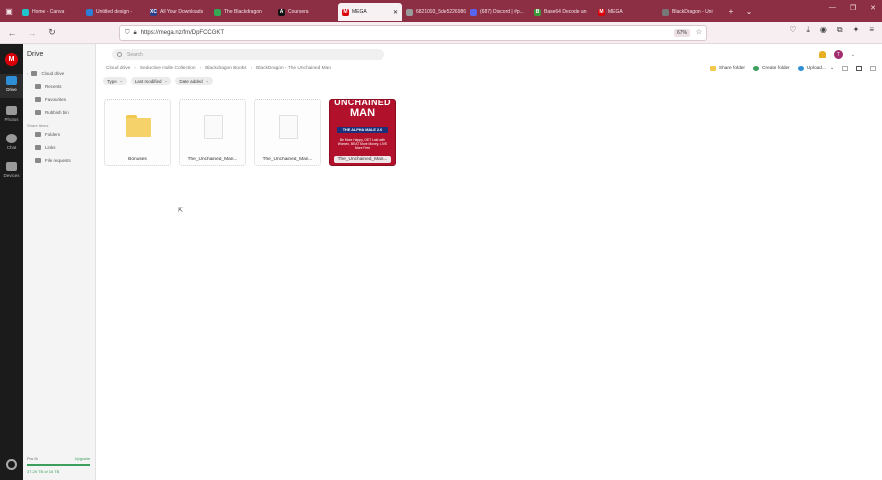  I want to click on extensions-icon: ⧉, so click(840, 30).